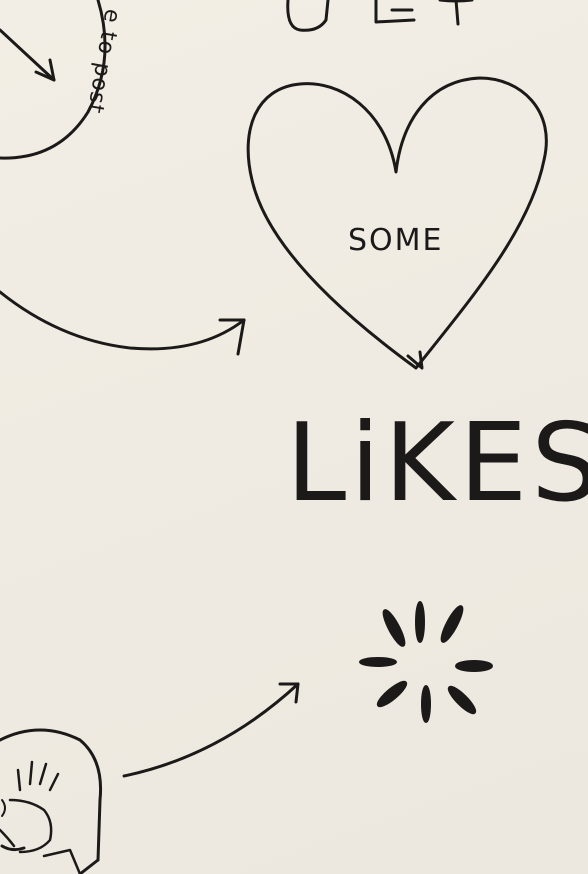  I want to click on sparkle-icon, so click(426, 662).